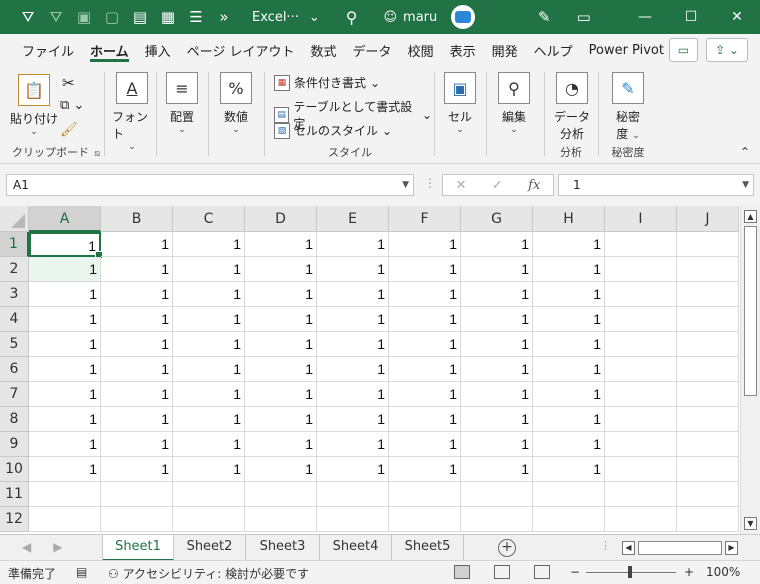  Describe the element at coordinates (68, 83) in the screenshot. I see `cut-icon: ✂` at that location.